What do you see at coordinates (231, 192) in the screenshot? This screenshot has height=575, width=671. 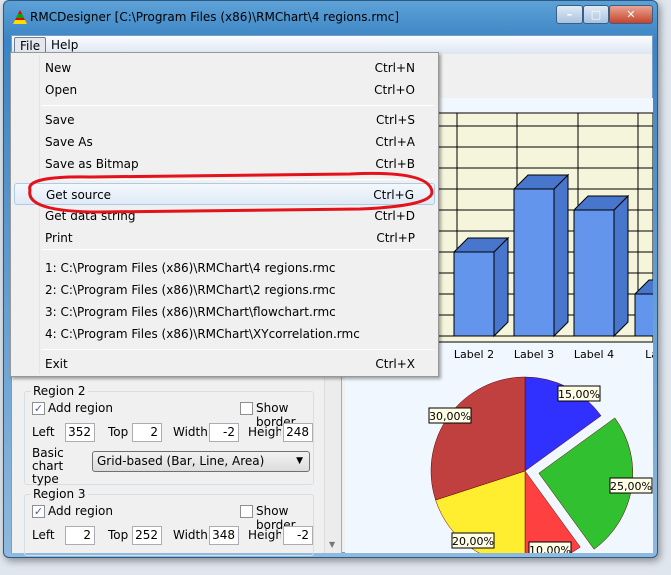 I see `red-annotation-circle` at bounding box center [231, 192].